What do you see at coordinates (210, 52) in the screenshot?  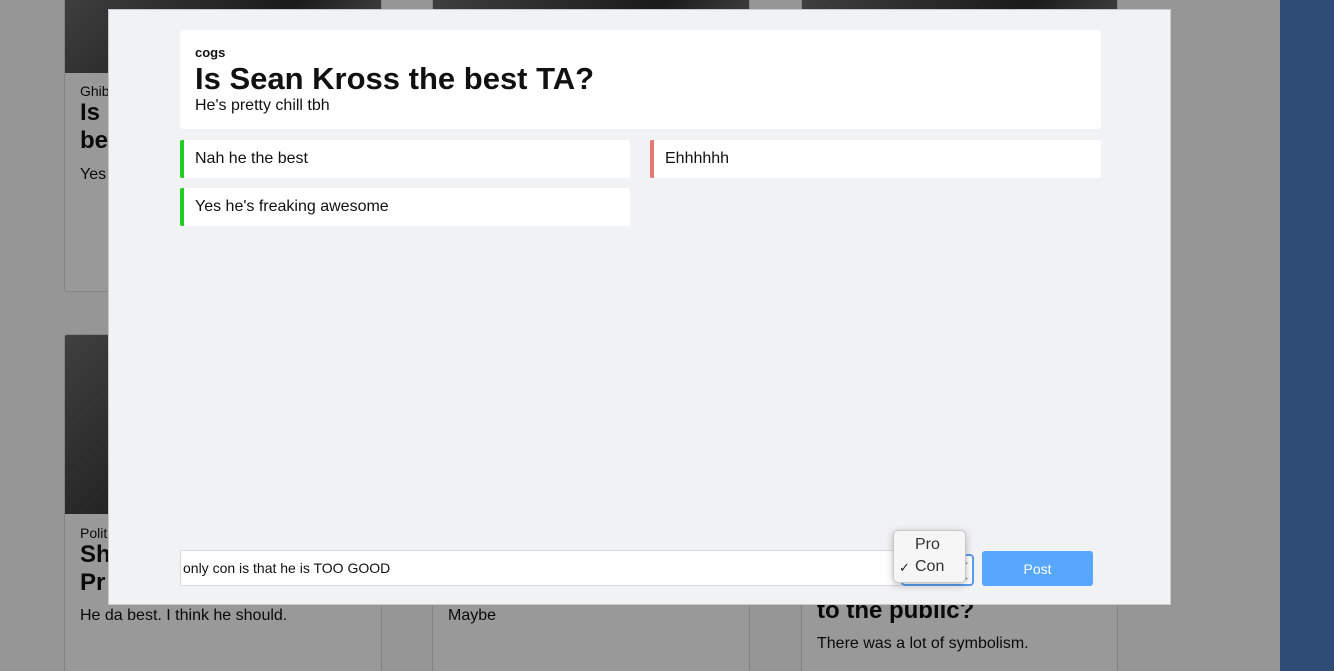 I see `question-category: cogs` at bounding box center [210, 52].